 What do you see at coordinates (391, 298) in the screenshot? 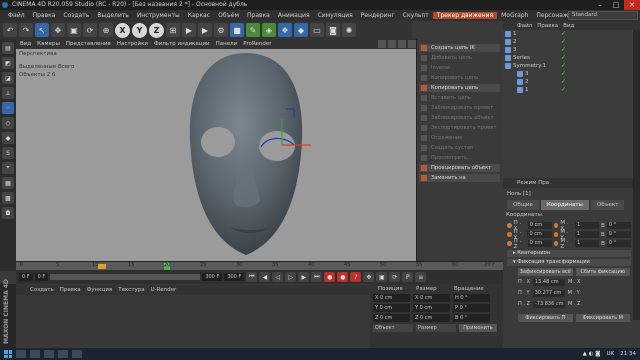
I see `position-field: X 0 cm` at bounding box center [391, 298].